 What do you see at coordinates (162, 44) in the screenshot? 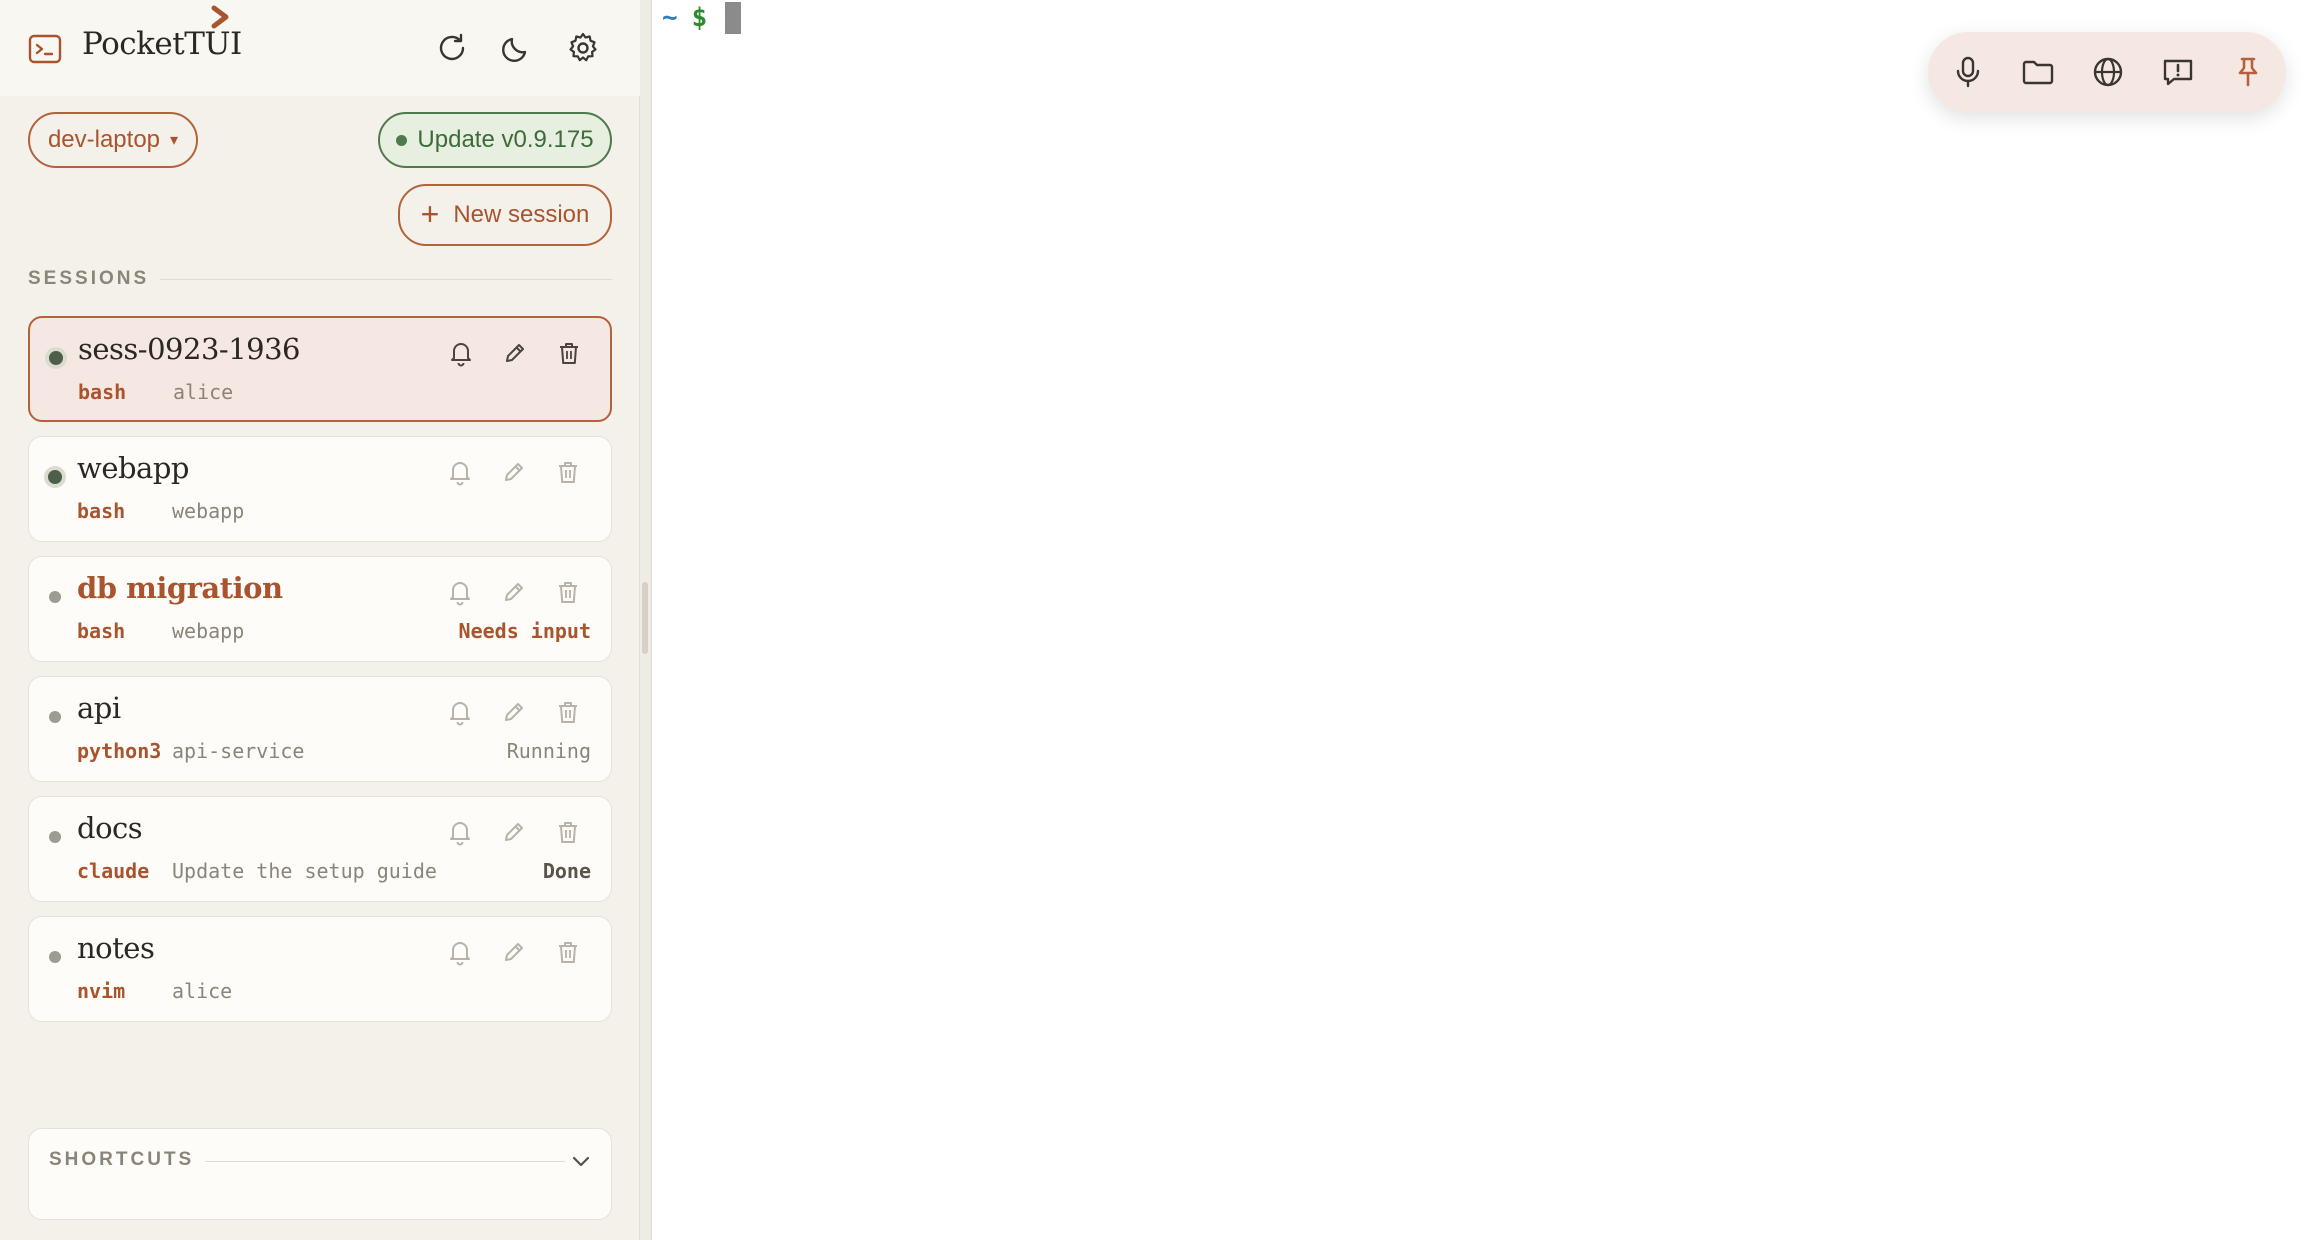
I see `app-title: PocketTUI` at bounding box center [162, 44].